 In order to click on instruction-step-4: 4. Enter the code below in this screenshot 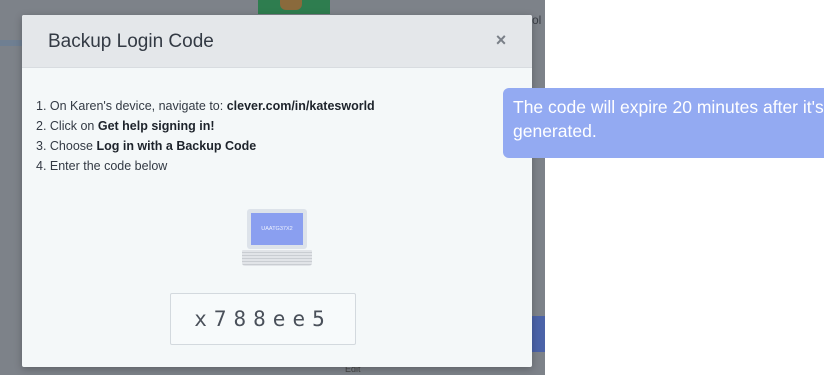, I will do `click(205, 166)`.